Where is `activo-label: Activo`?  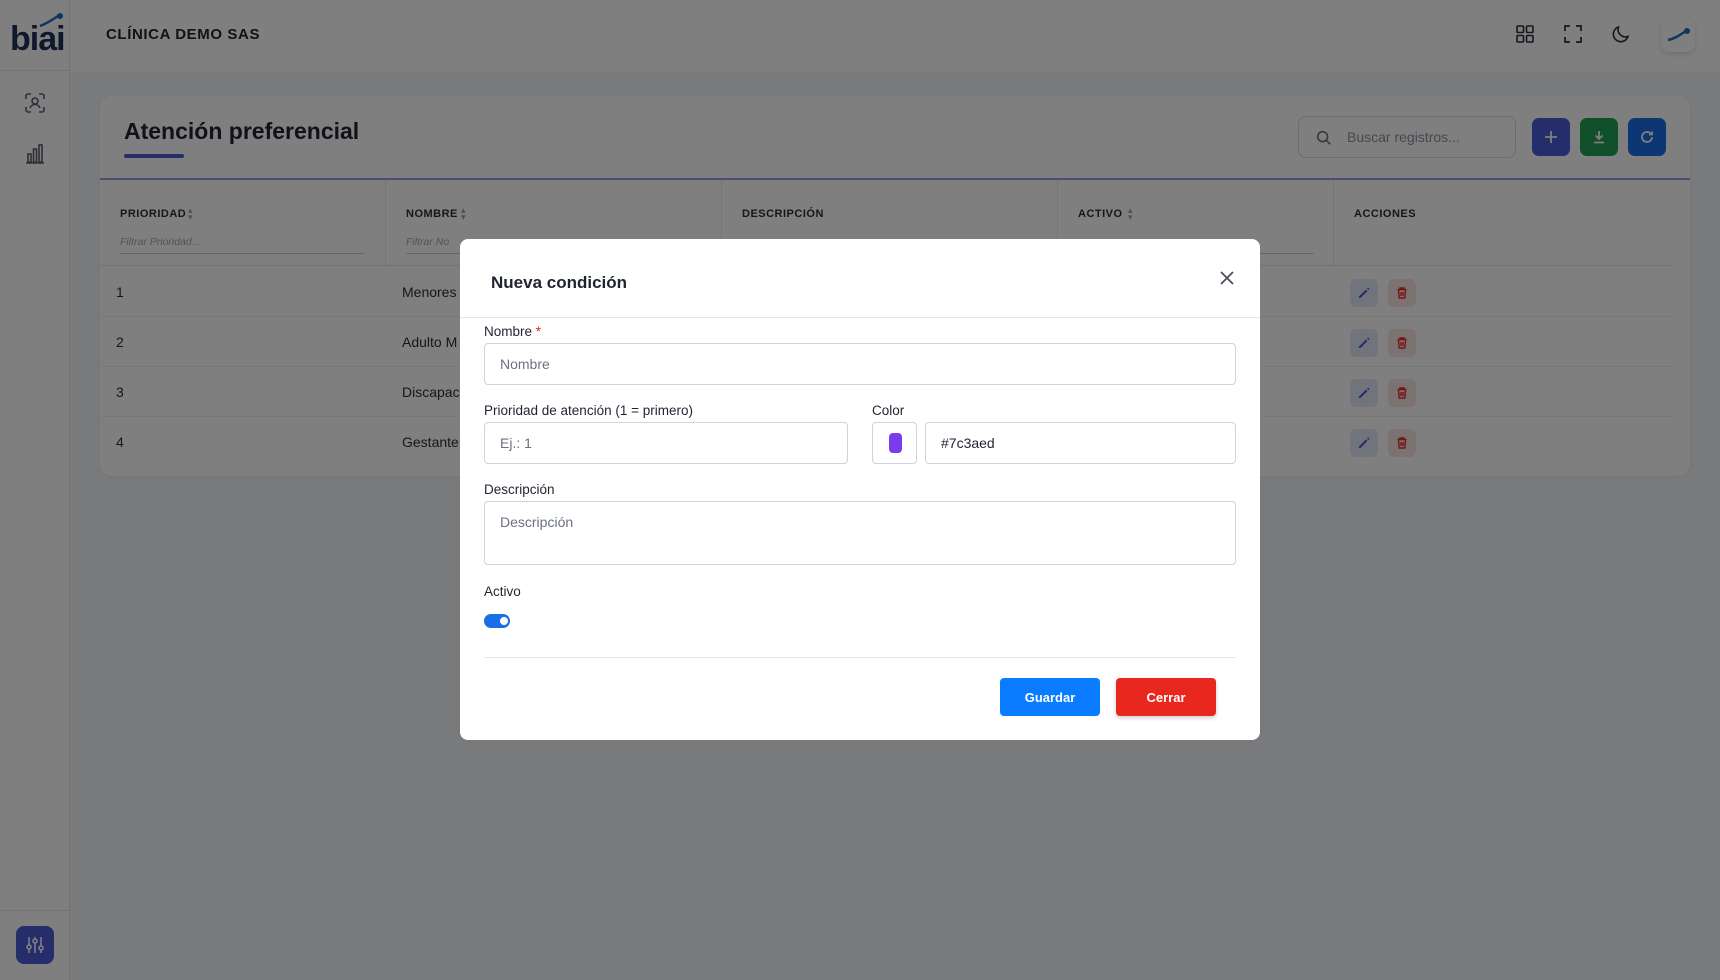 activo-label: Activo is located at coordinates (502, 591).